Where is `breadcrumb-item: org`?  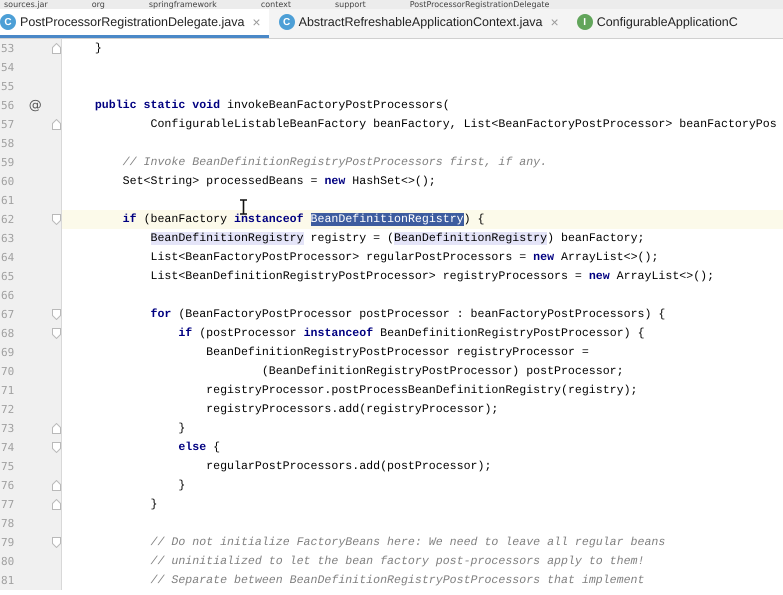 breadcrumb-item: org is located at coordinates (98, 4).